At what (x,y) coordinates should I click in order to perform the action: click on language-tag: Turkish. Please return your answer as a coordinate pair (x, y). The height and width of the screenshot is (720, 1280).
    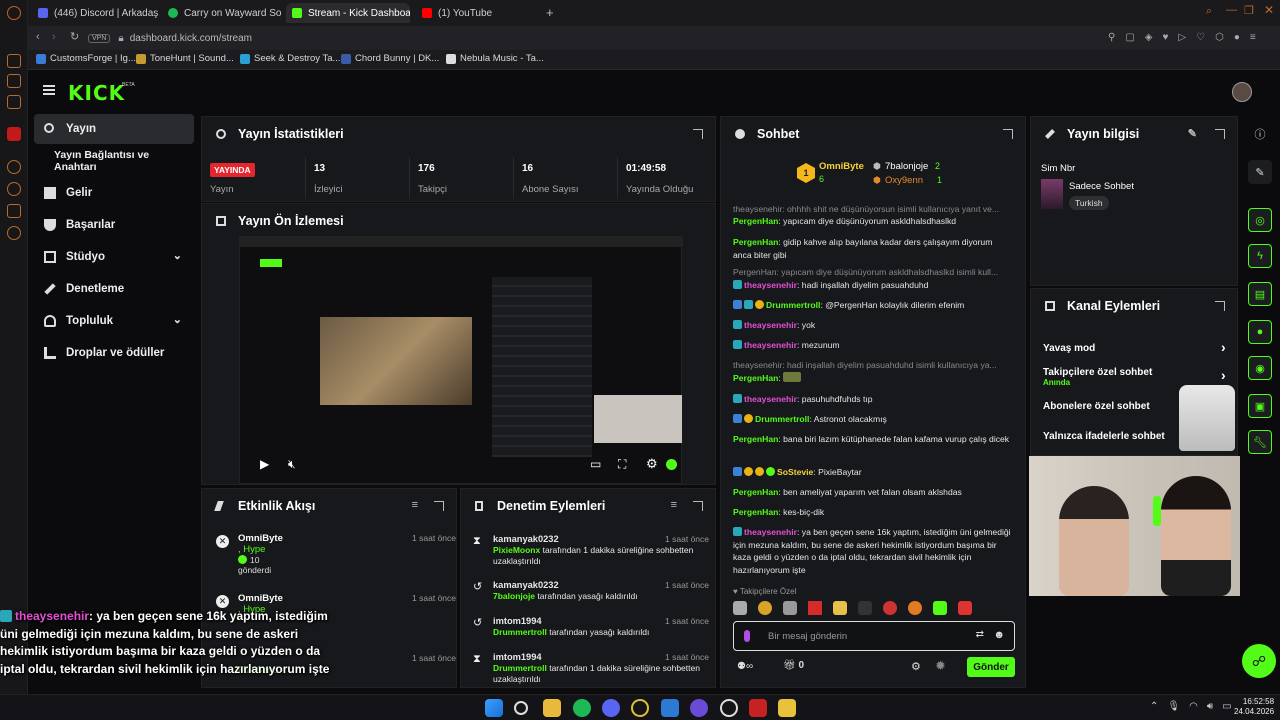
    Looking at the image, I should click on (1089, 203).